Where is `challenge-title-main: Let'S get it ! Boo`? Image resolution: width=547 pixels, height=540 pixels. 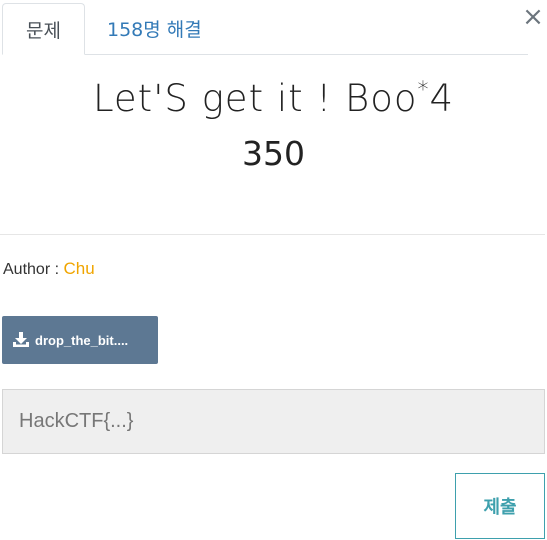
challenge-title-main: Let'S get it ! Boo is located at coordinates (255, 98).